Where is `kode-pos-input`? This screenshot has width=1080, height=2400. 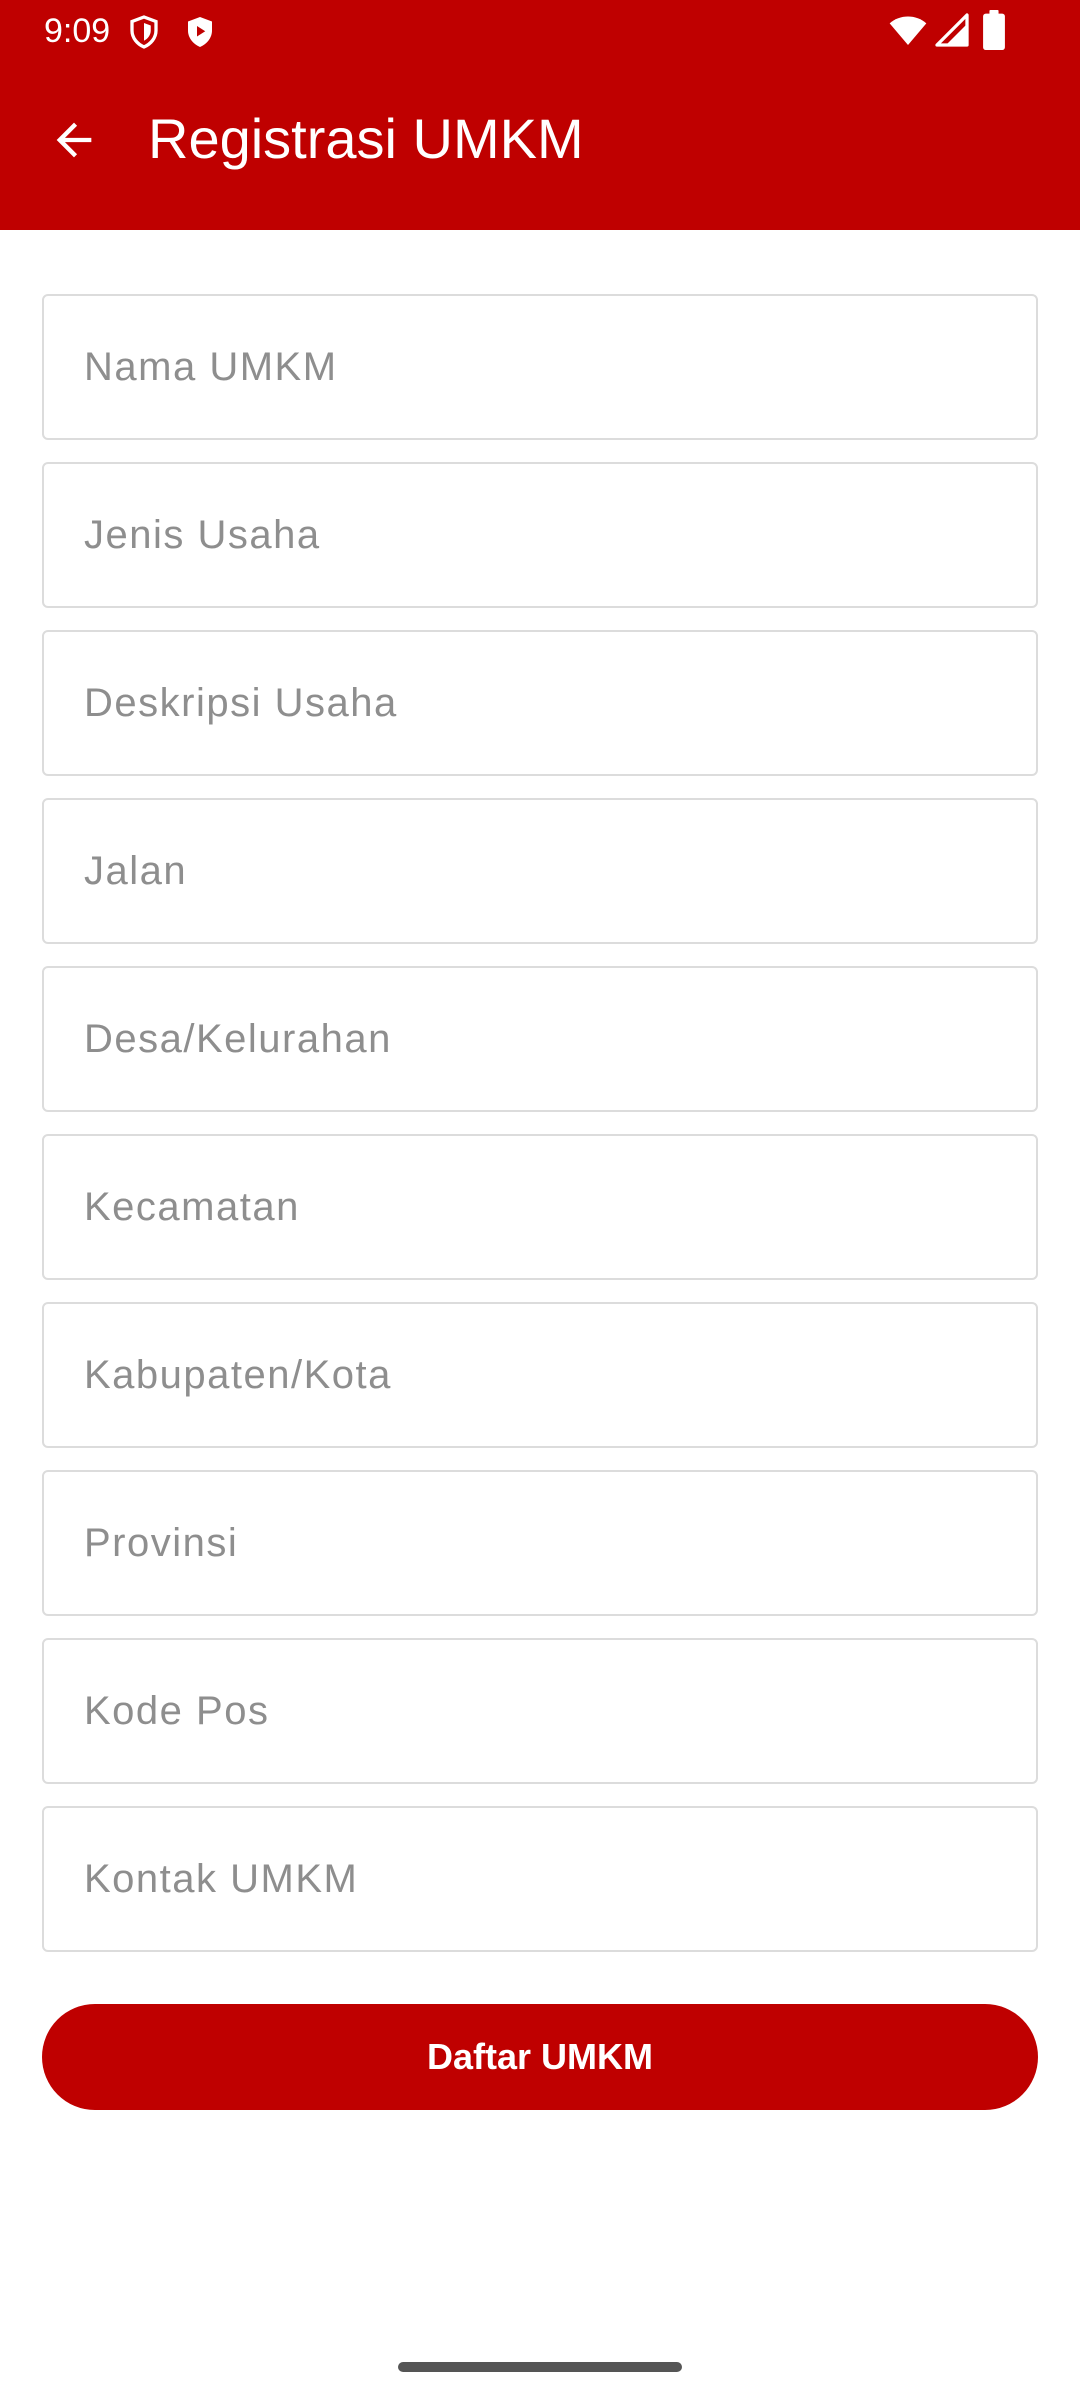
kode-pos-input is located at coordinates (540, 1711).